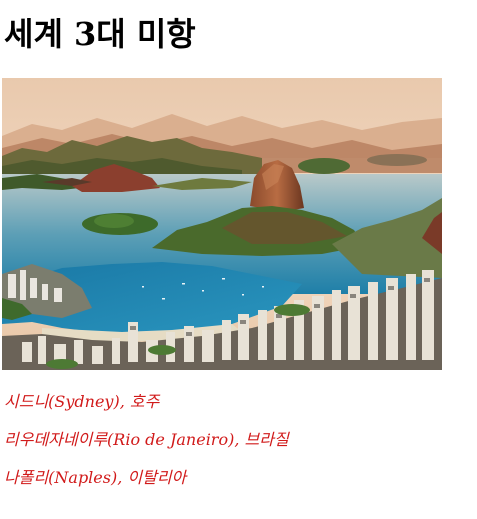  I want to click on list-item-naples: 나폴리(Naples), 이탈리아, so click(95, 477).